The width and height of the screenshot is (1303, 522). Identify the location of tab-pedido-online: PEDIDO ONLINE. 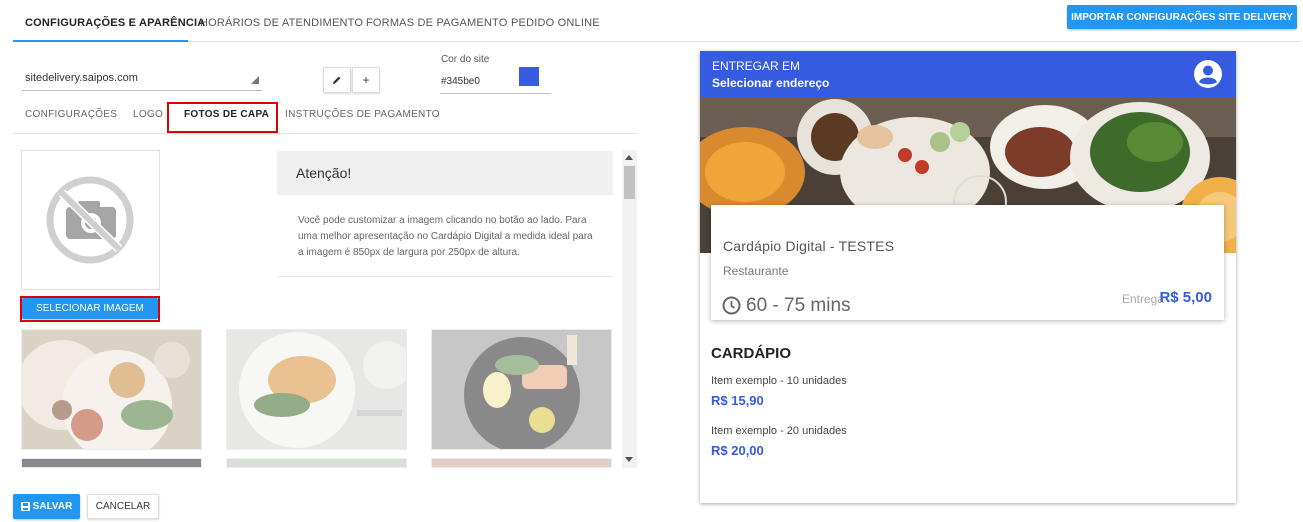
(555, 23).